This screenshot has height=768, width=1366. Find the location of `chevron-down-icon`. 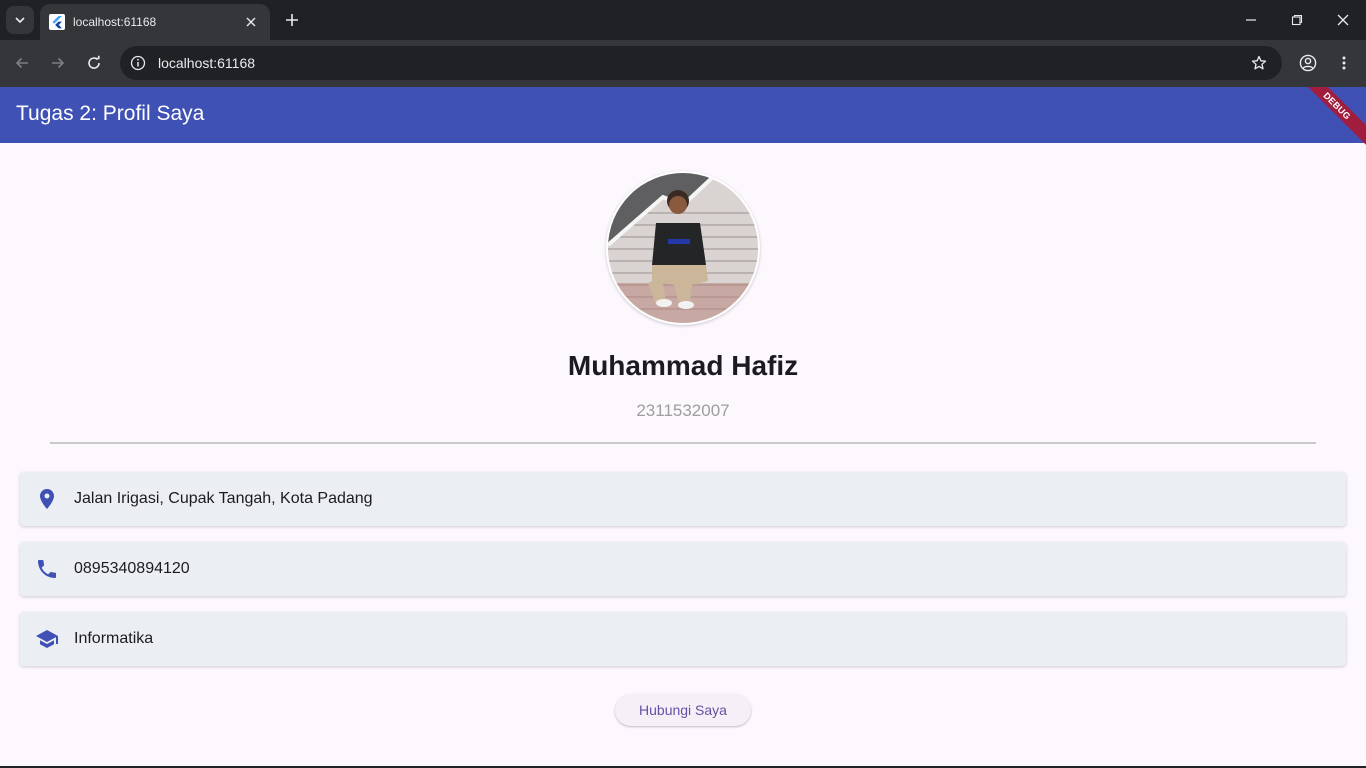

chevron-down-icon is located at coordinates (20, 20).